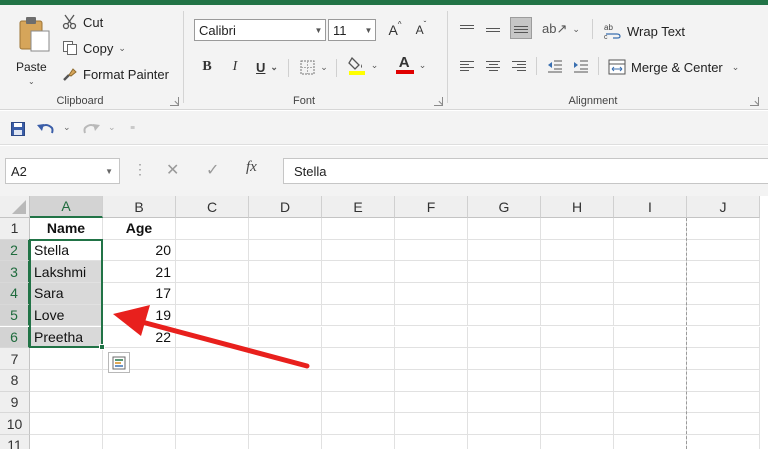 This screenshot has height=449, width=768. What do you see at coordinates (723, 380) in the screenshot?
I see `cell-j8` at bounding box center [723, 380].